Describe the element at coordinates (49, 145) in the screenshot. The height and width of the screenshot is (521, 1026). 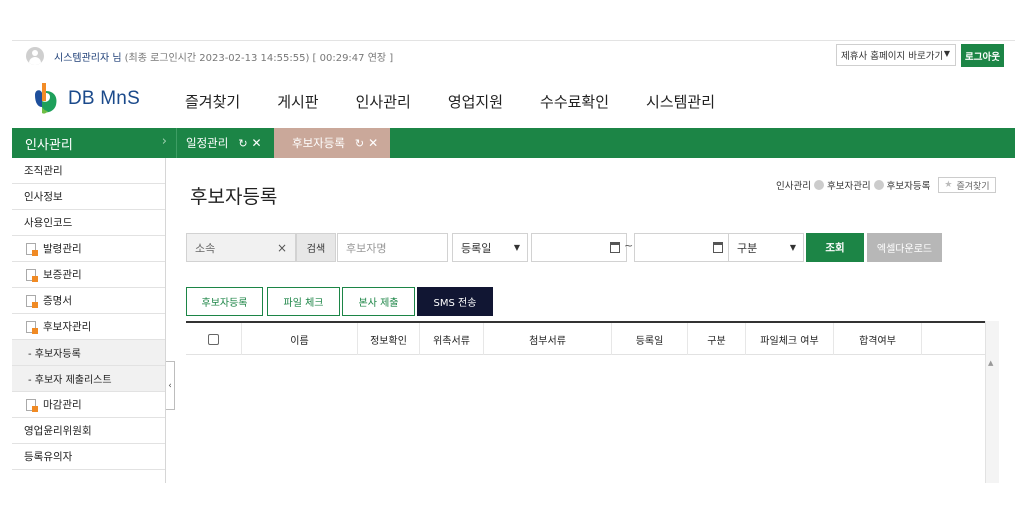
I see `menu-title-label: 인사관리` at that location.